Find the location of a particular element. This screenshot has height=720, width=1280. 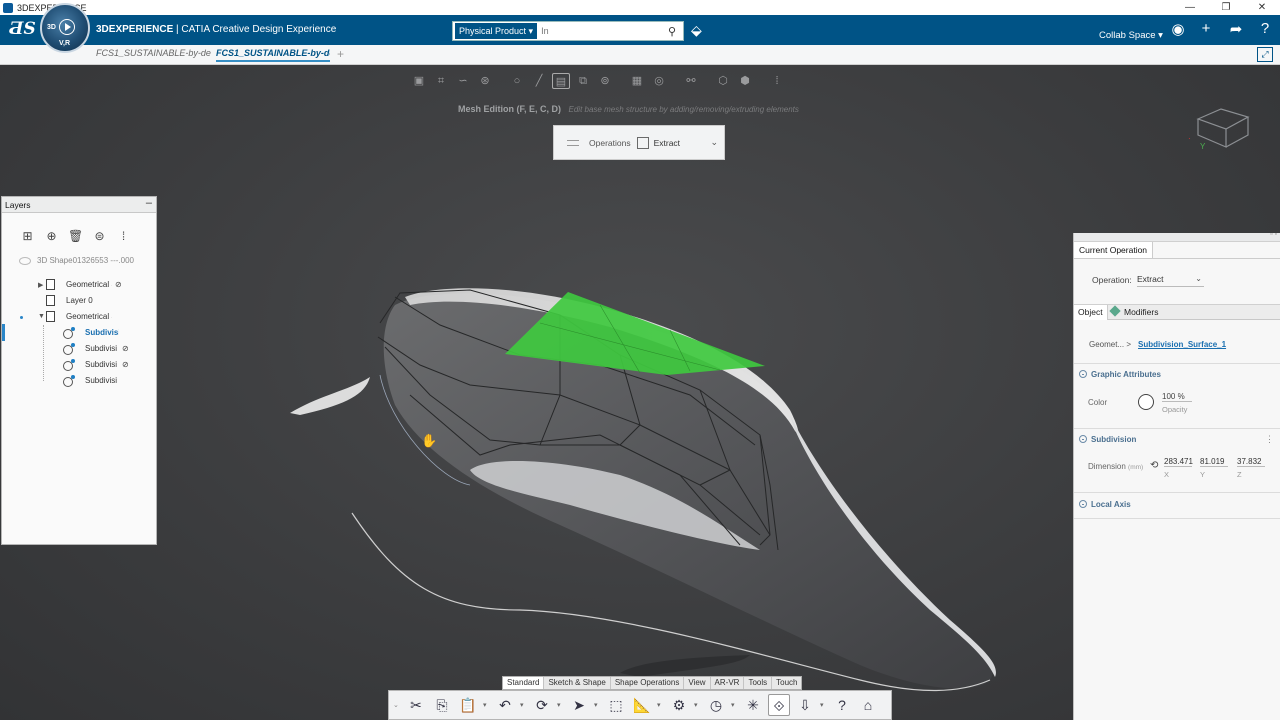

3d-box-icon: ⬚ is located at coordinates (616, 705).